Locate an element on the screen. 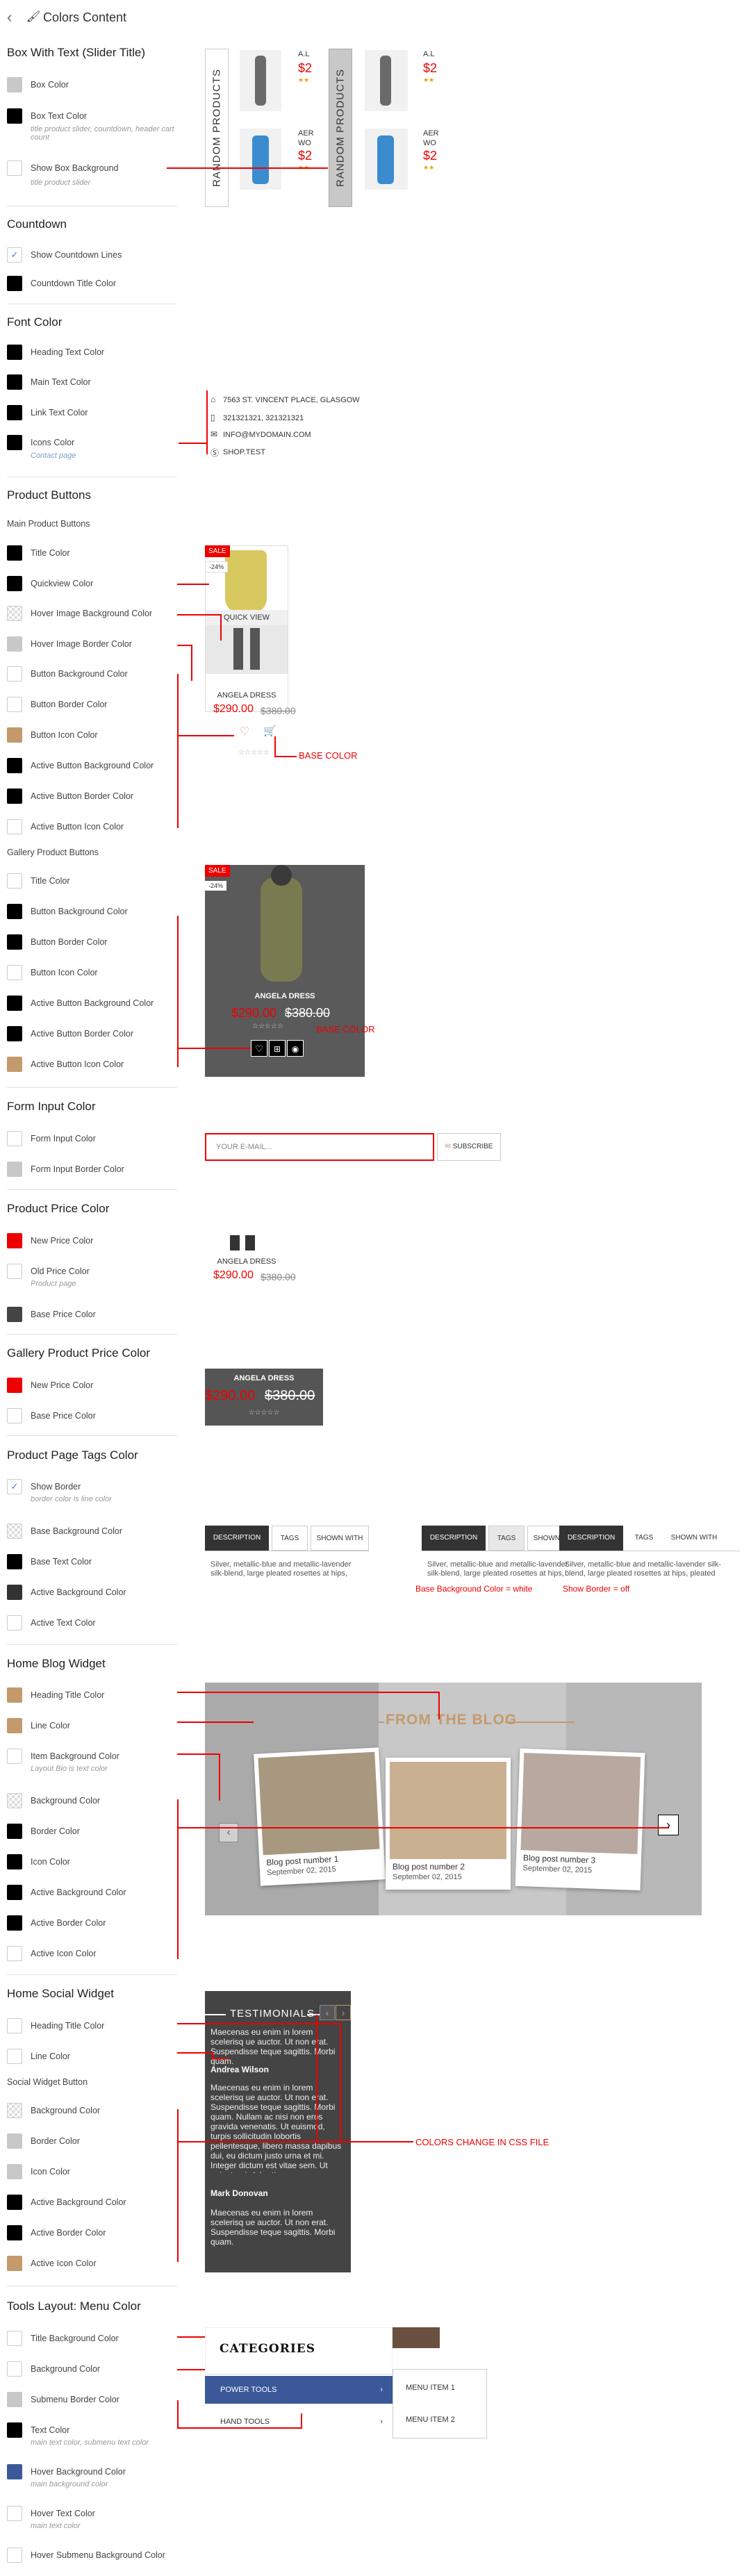  color-option-row: Form Input Color is located at coordinates (92, 1139).